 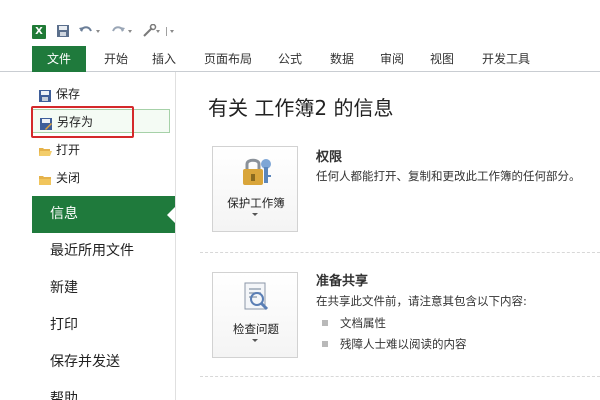 I want to click on tab-insert: 插入, so click(x=164, y=59).